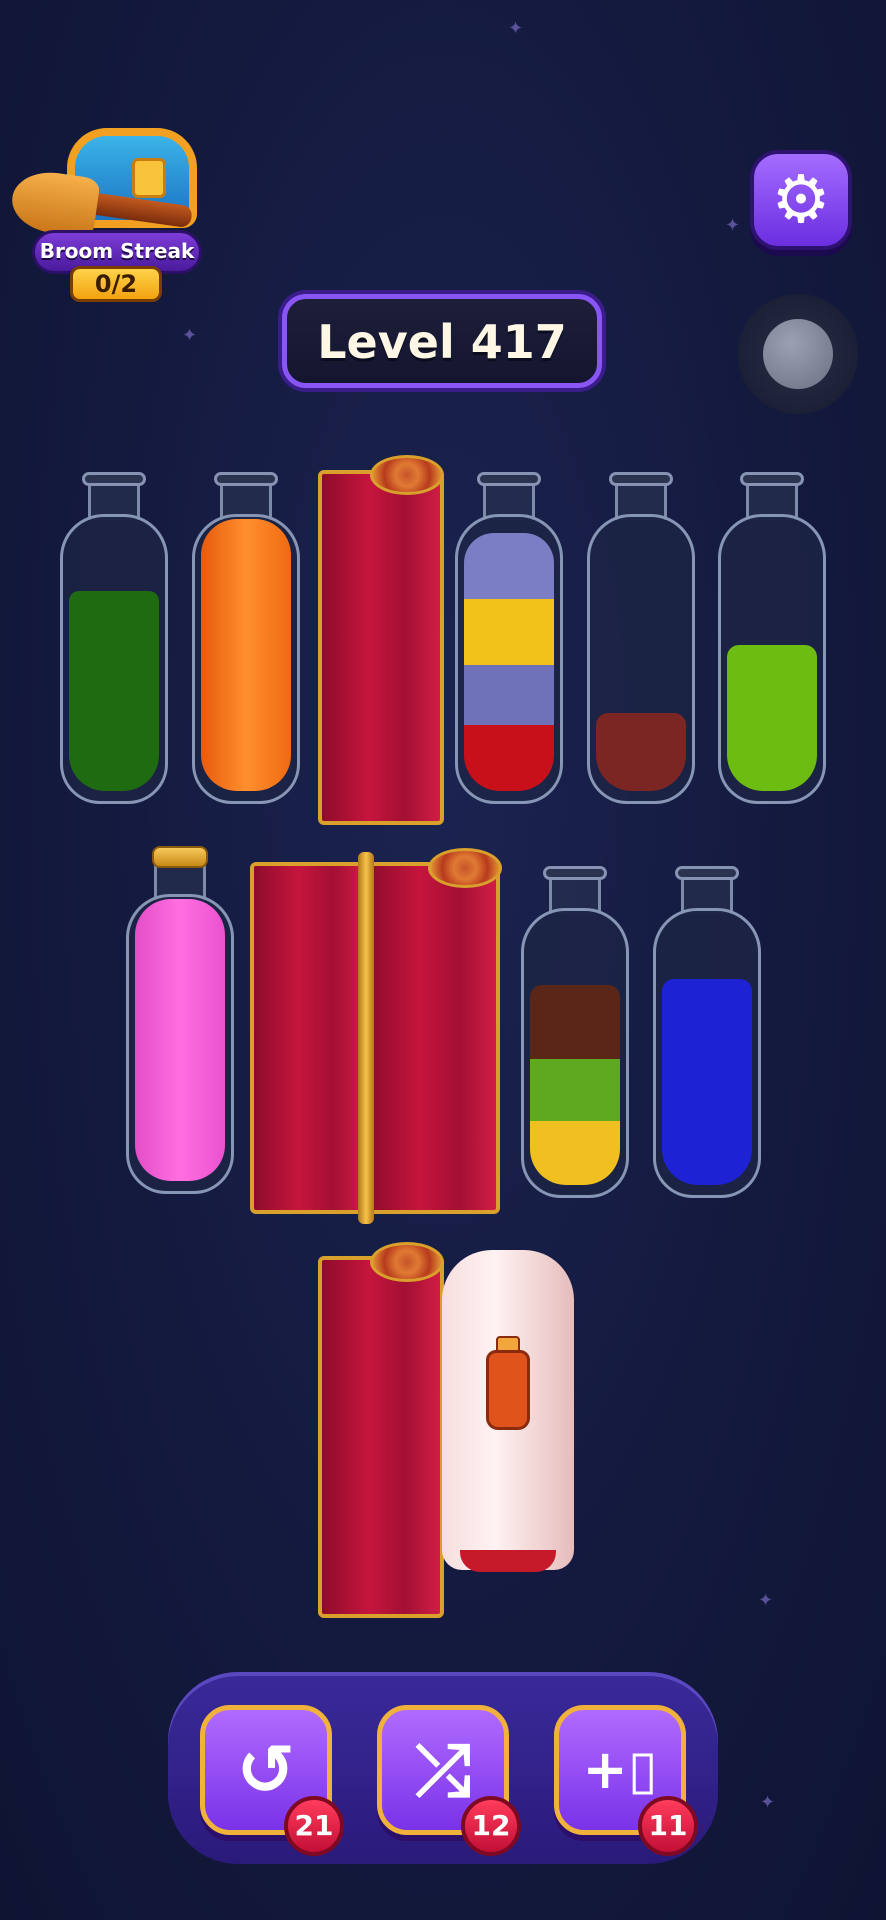 The width and height of the screenshot is (886, 1920). I want to click on lock-icon, so click(149, 178).